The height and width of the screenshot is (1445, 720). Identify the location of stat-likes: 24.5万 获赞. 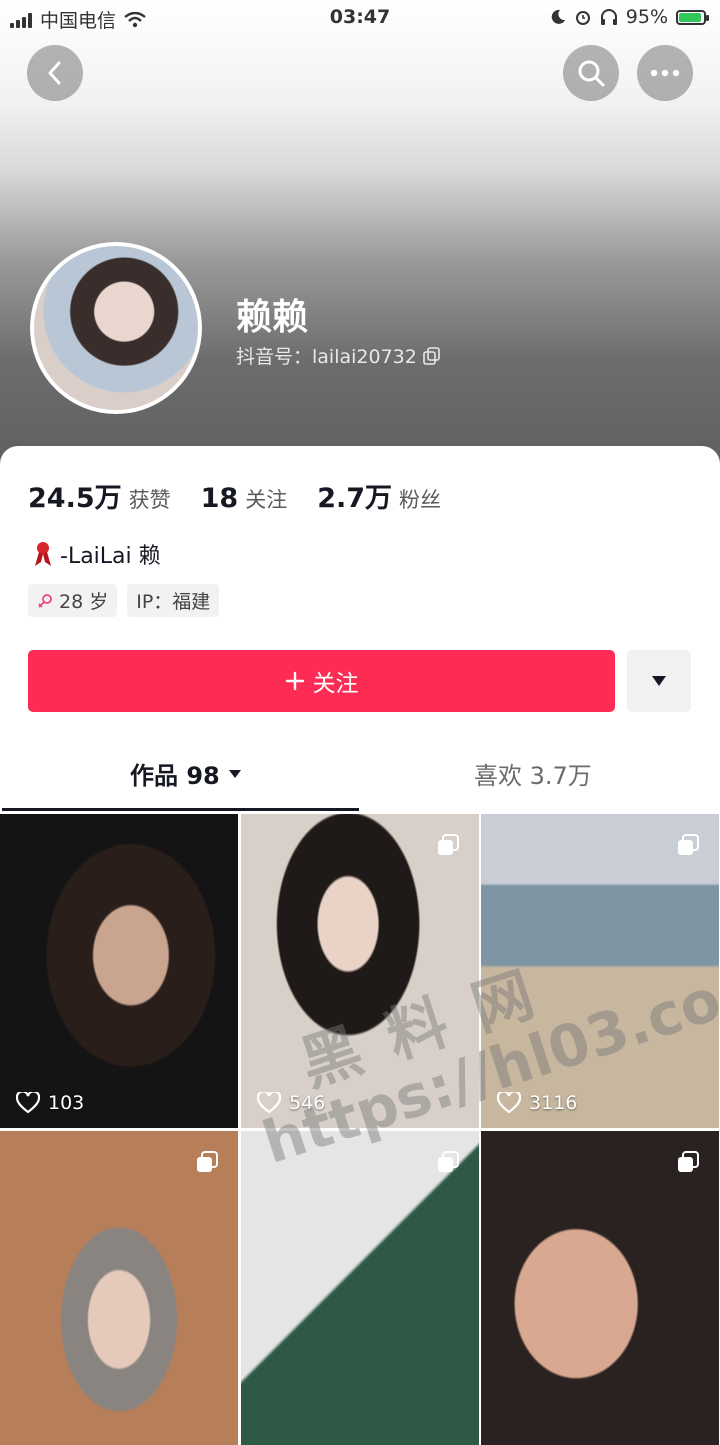
(99, 495).